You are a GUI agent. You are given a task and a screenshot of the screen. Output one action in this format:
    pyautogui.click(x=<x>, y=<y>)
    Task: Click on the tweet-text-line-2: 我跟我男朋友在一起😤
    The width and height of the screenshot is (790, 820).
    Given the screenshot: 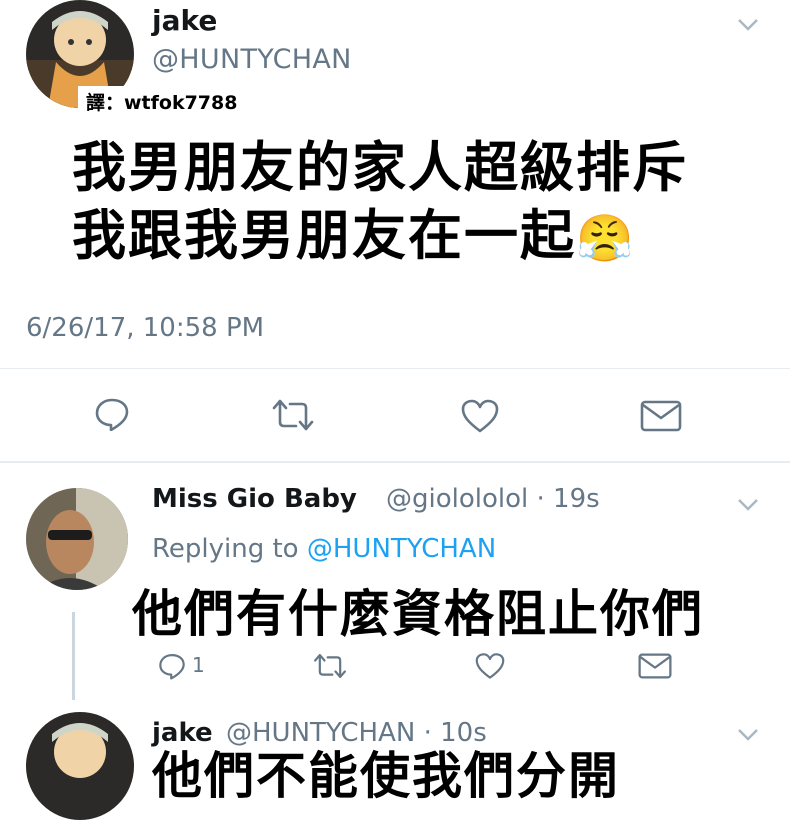 What is the action you would take?
    pyautogui.click(x=353, y=237)
    